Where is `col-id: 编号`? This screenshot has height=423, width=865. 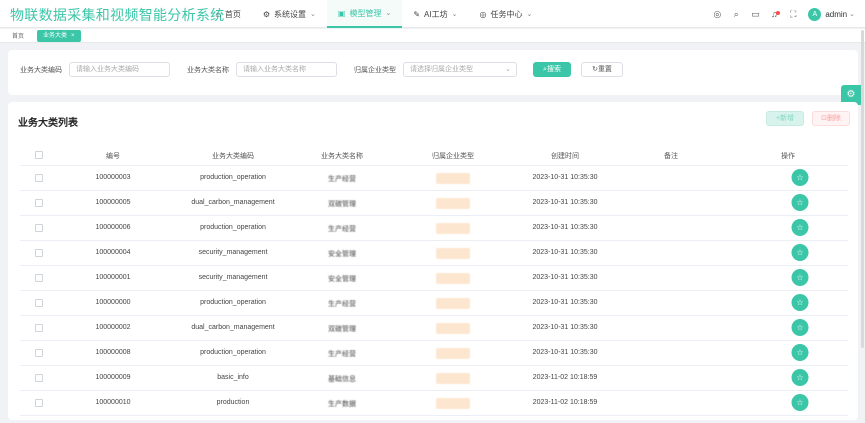
col-id: 编号 is located at coordinates (113, 156).